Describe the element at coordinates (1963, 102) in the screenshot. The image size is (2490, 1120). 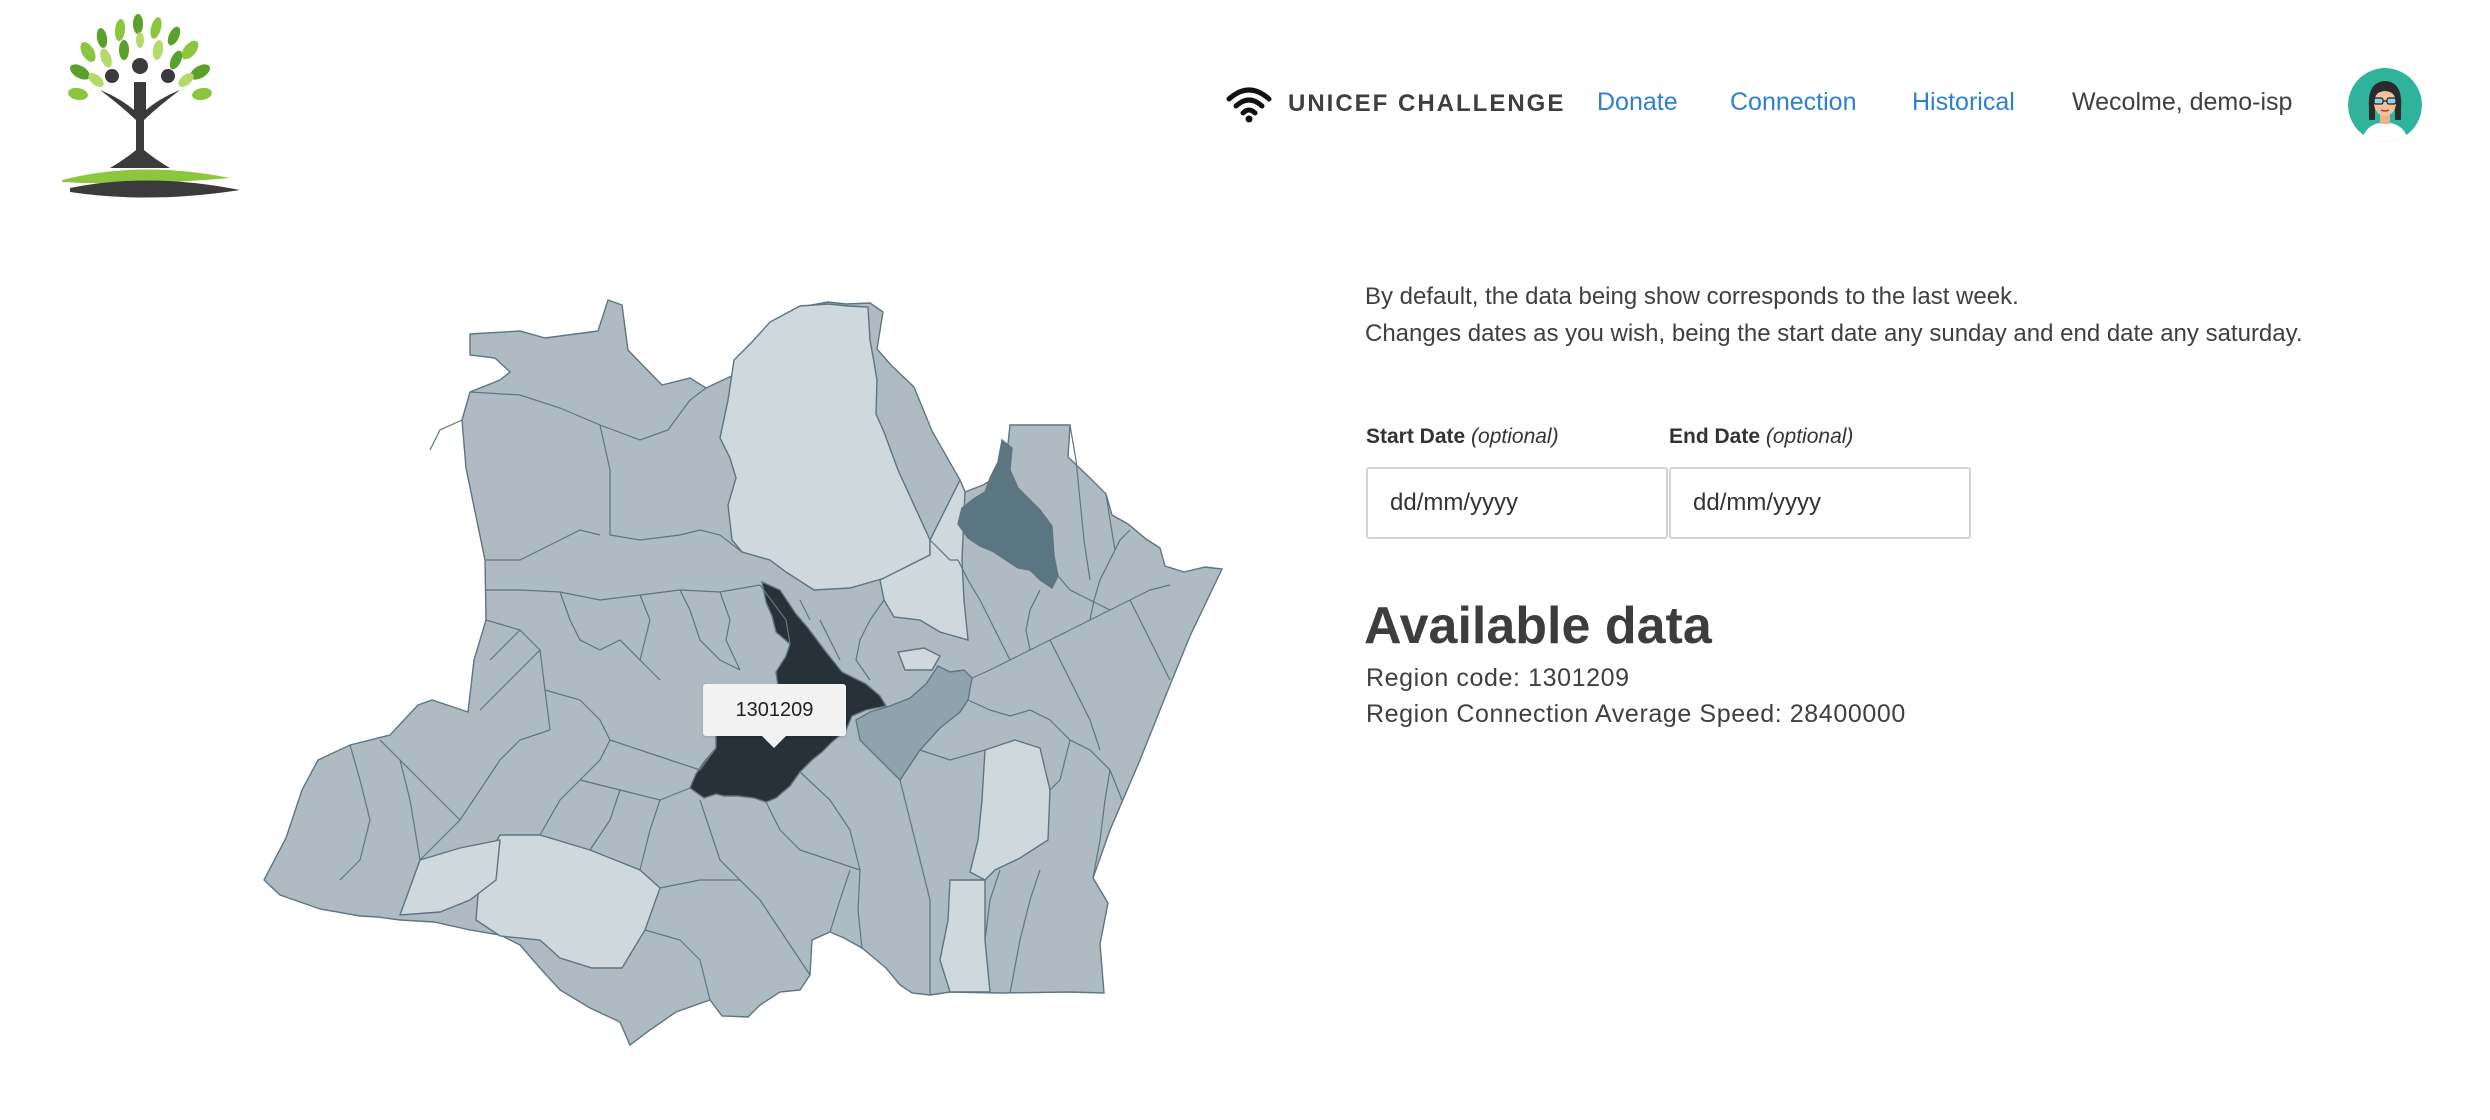
I see `nav-link-historical: Historical` at that location.